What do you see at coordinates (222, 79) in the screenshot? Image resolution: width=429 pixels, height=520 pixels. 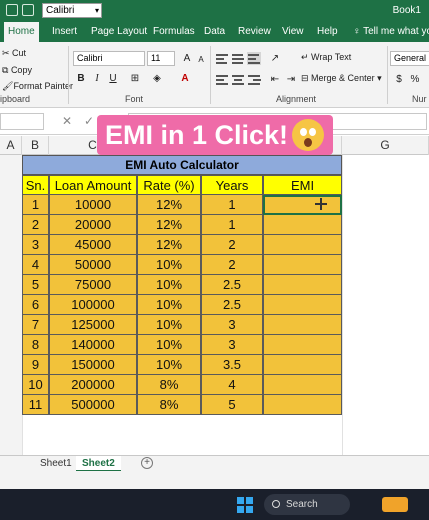 I see `align-left-icon` at bounding box center [222, 79].